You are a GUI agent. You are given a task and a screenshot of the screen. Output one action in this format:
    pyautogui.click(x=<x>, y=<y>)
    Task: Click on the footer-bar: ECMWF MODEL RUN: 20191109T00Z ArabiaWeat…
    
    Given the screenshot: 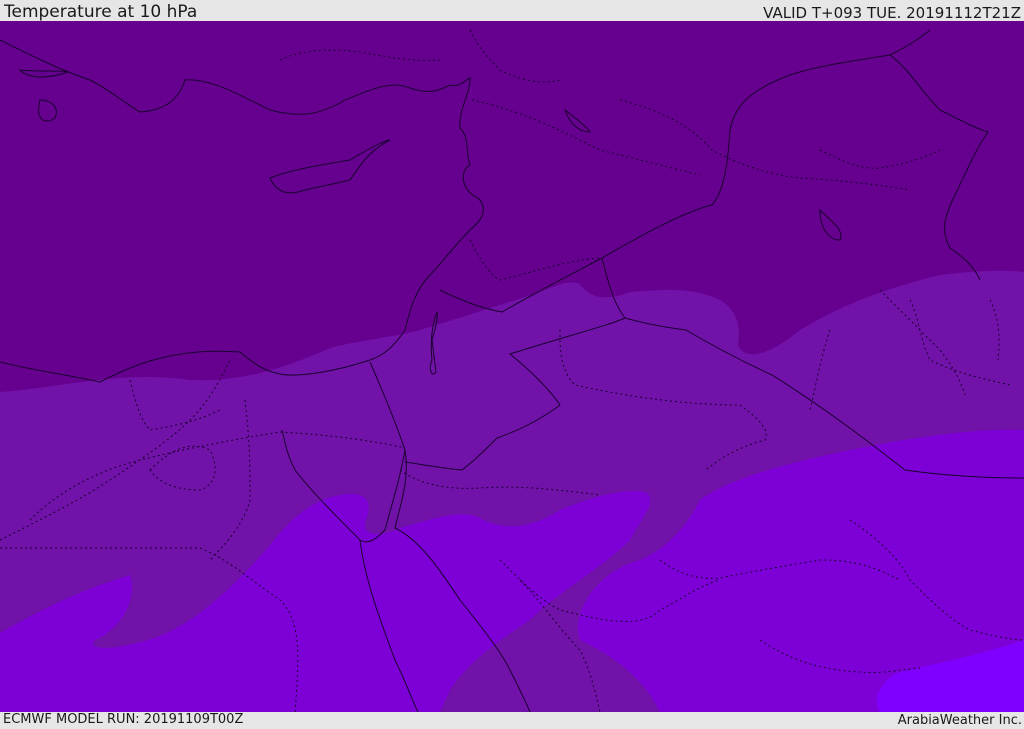 What is the action you would take?
    pyautogui.click(x=512, y=720)
    